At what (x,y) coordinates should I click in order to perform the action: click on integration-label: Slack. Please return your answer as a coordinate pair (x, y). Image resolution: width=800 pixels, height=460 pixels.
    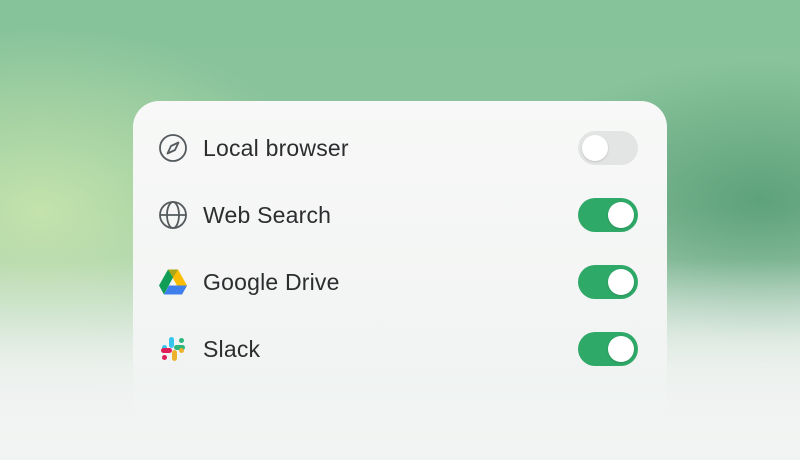
    Looking at the image, I should click on (232, 348).